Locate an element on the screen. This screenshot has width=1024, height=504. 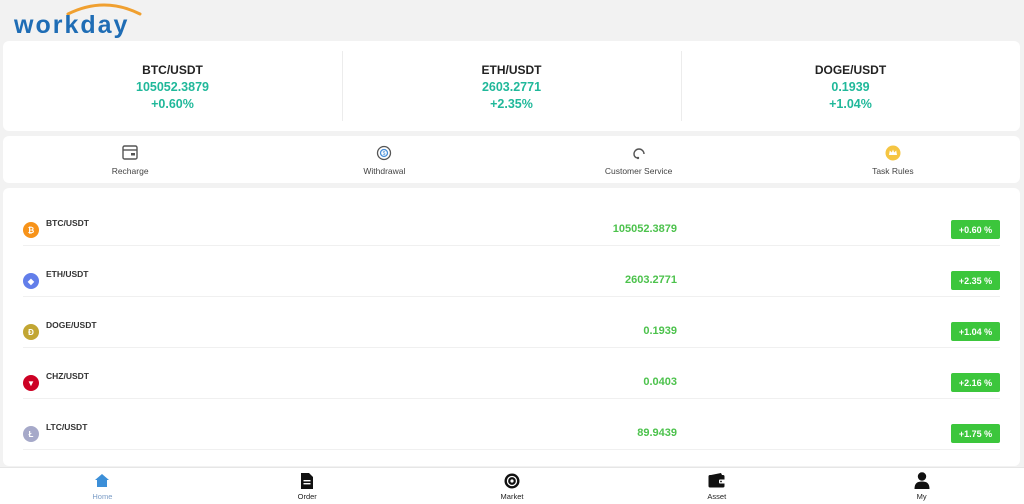
change-badge: +2.35 % is located at coordinates (975, 280).